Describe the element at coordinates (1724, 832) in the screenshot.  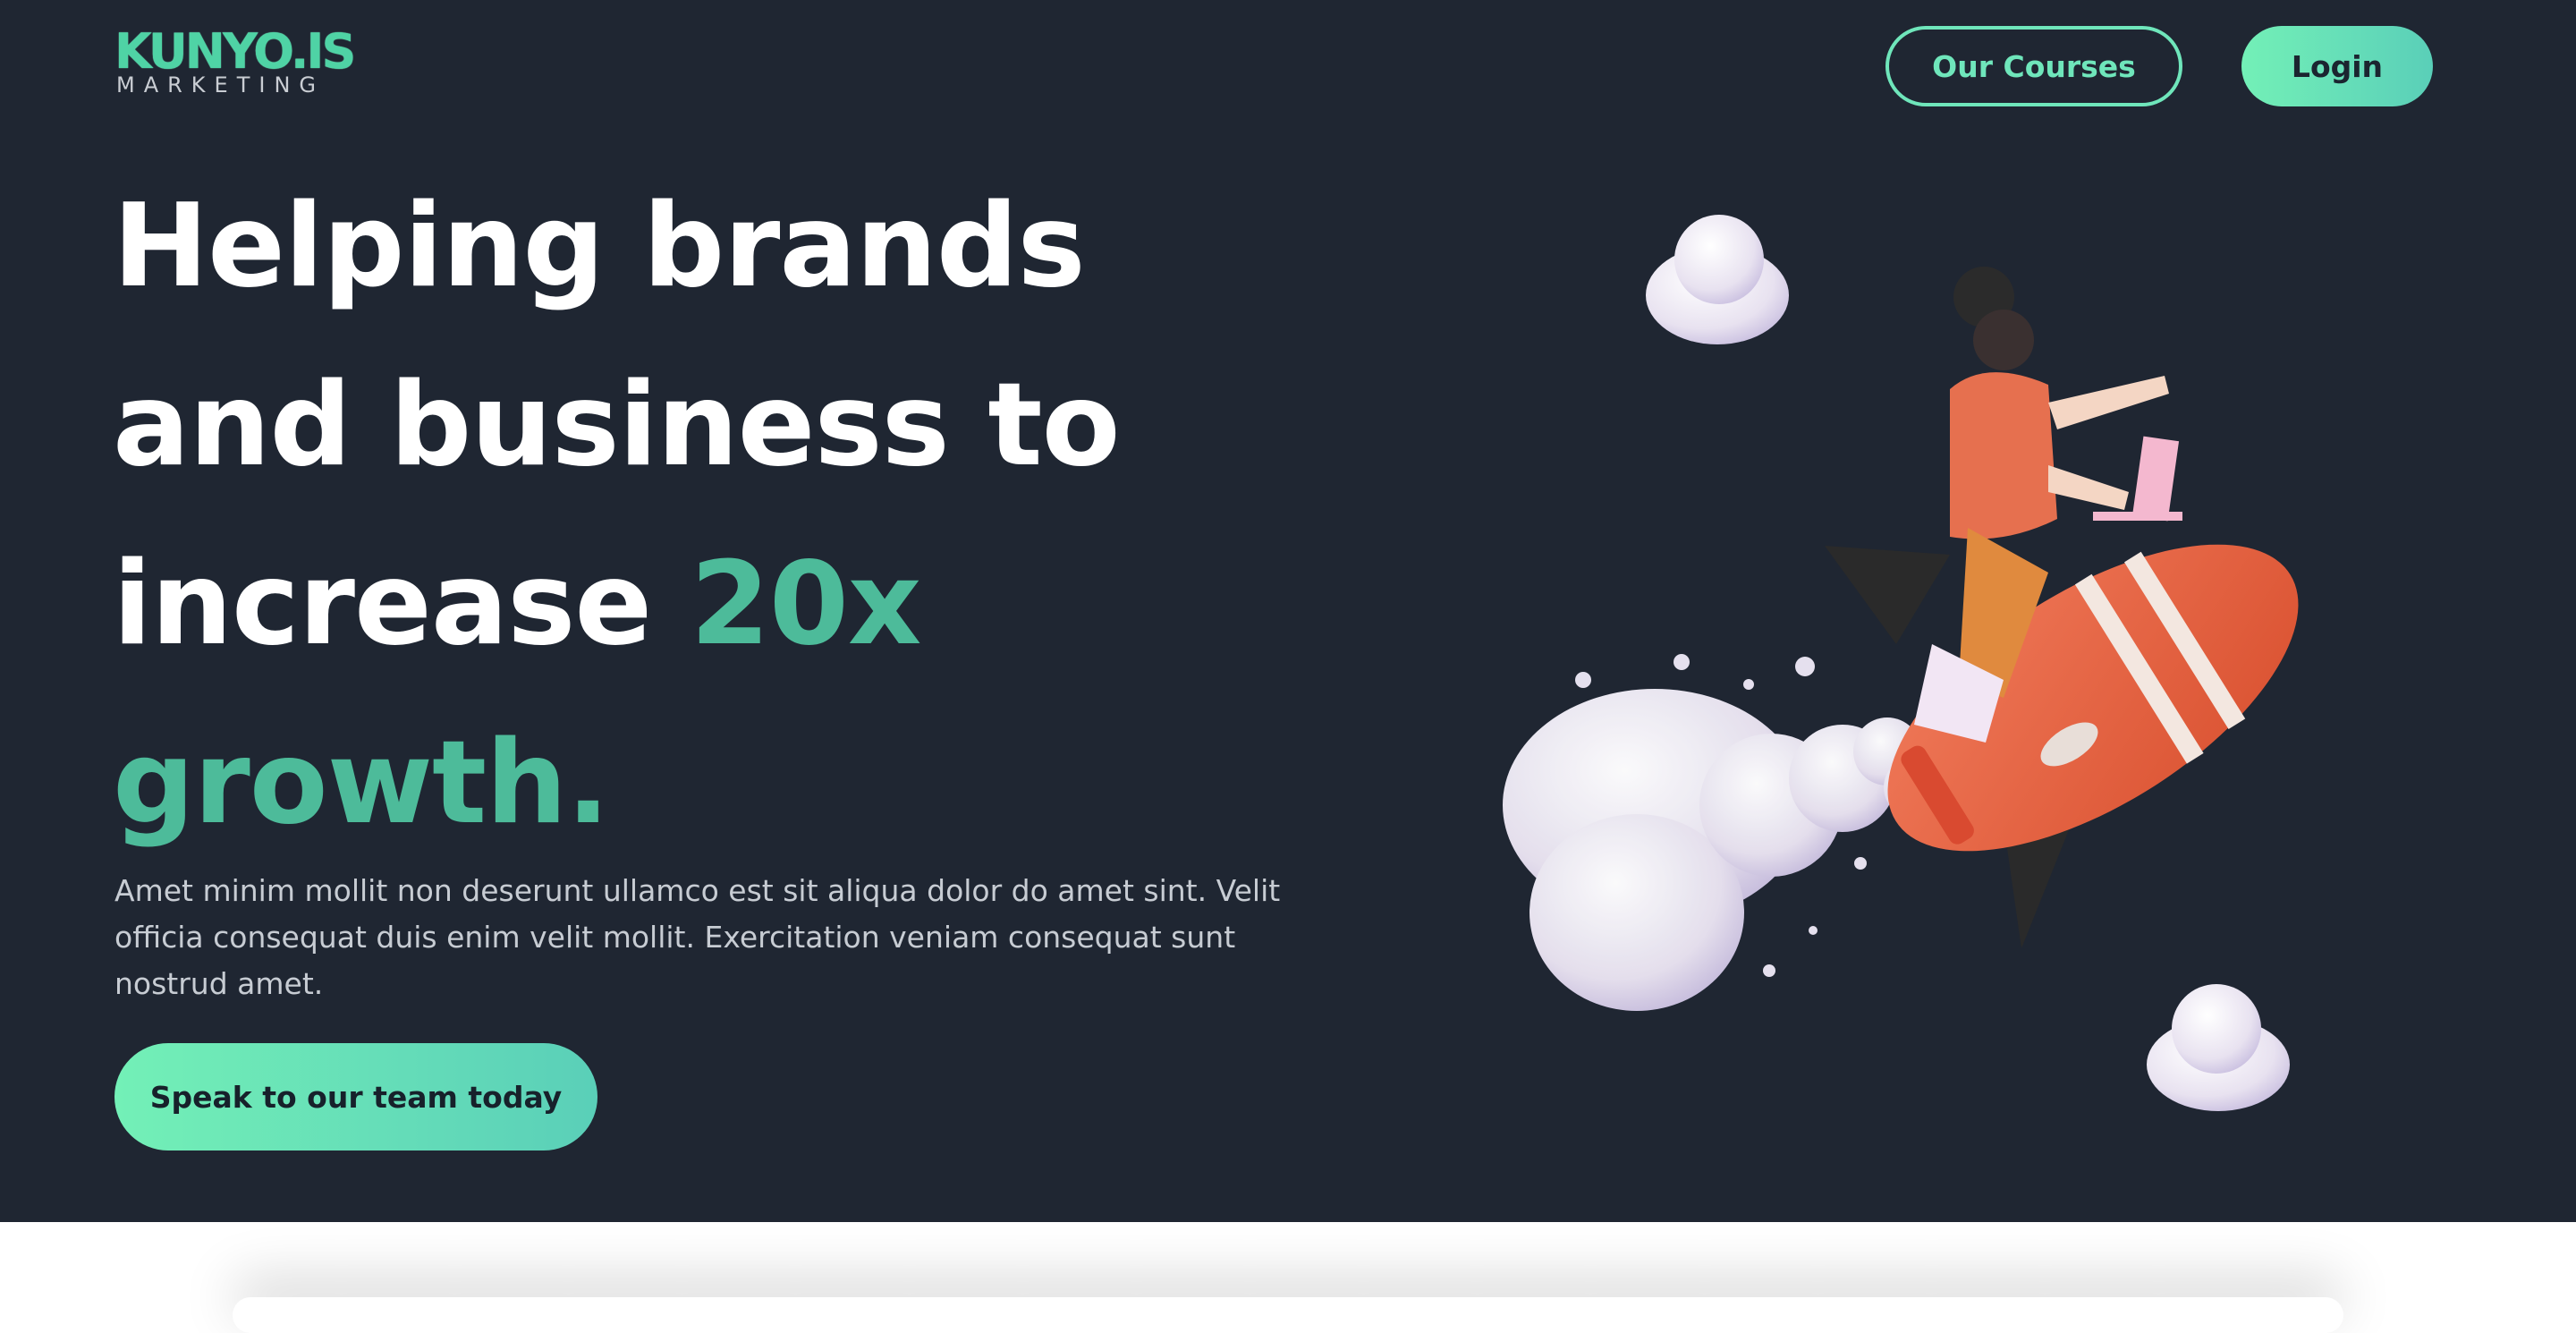
I see `smoke-cloud` at that location.